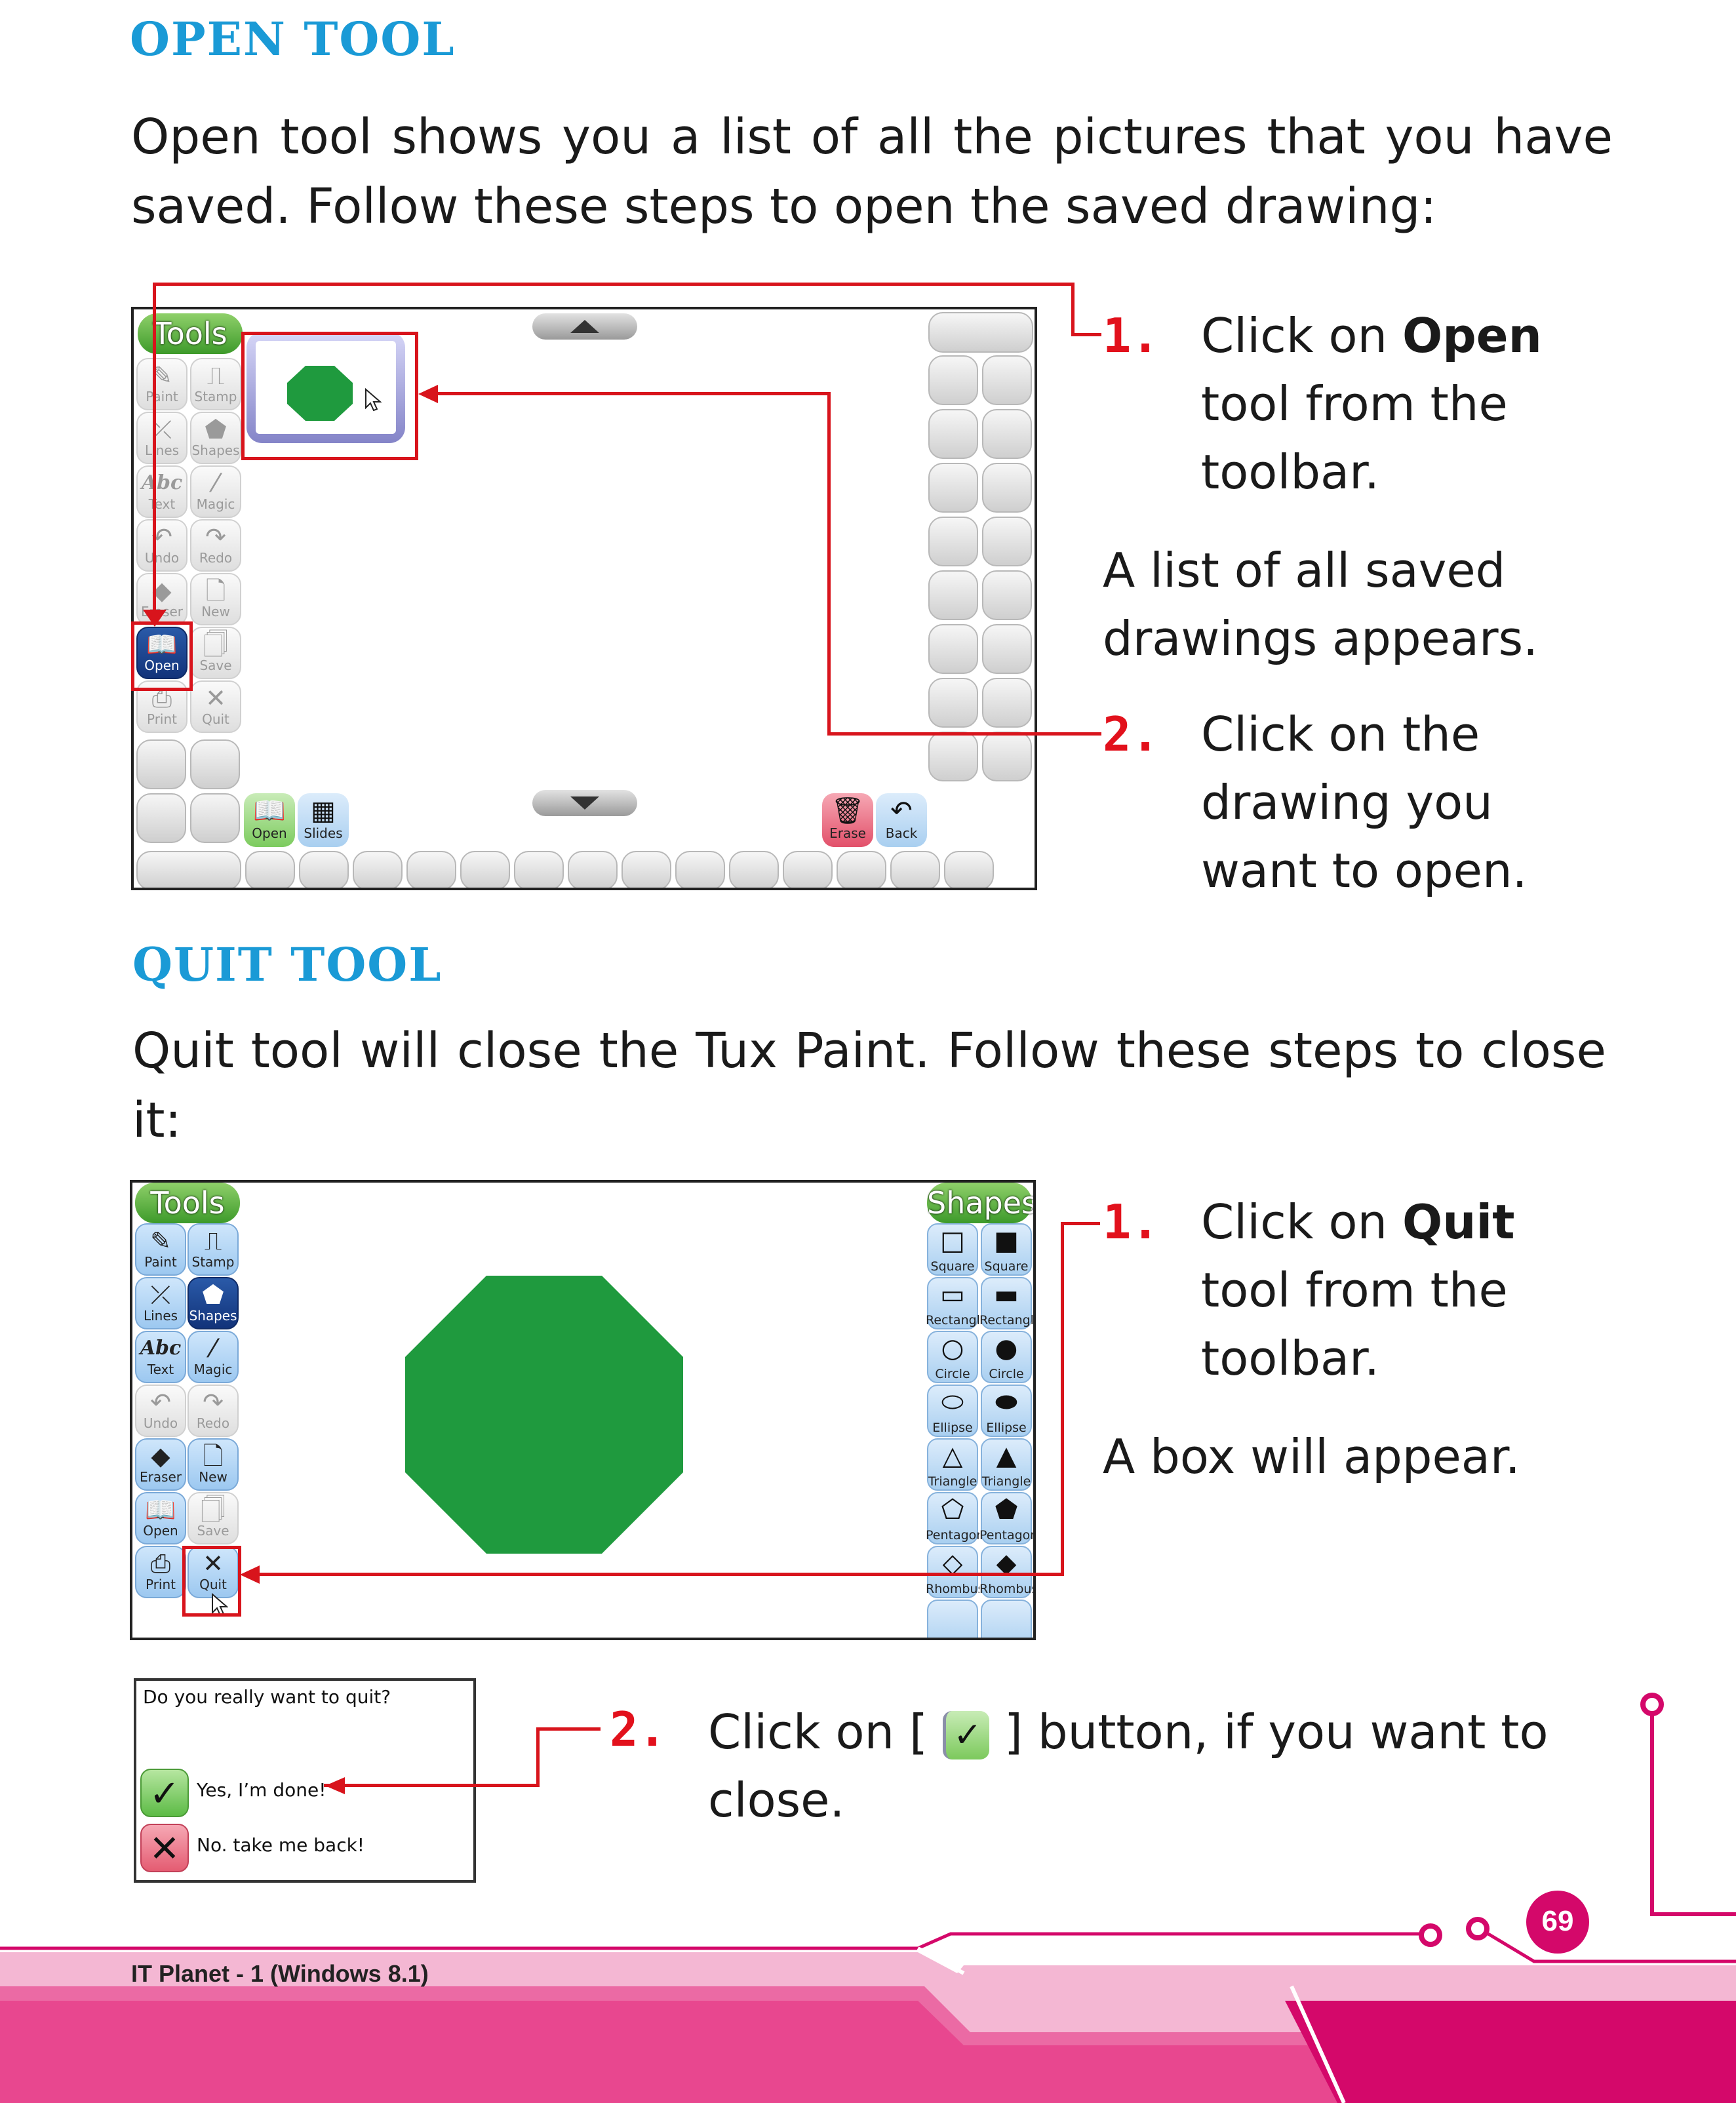 This screenshot has height=2103, width=1736. Describe the element at coordinates (215, 450) in the screenshot. I see `open-tool-label: Shapes` at that location.